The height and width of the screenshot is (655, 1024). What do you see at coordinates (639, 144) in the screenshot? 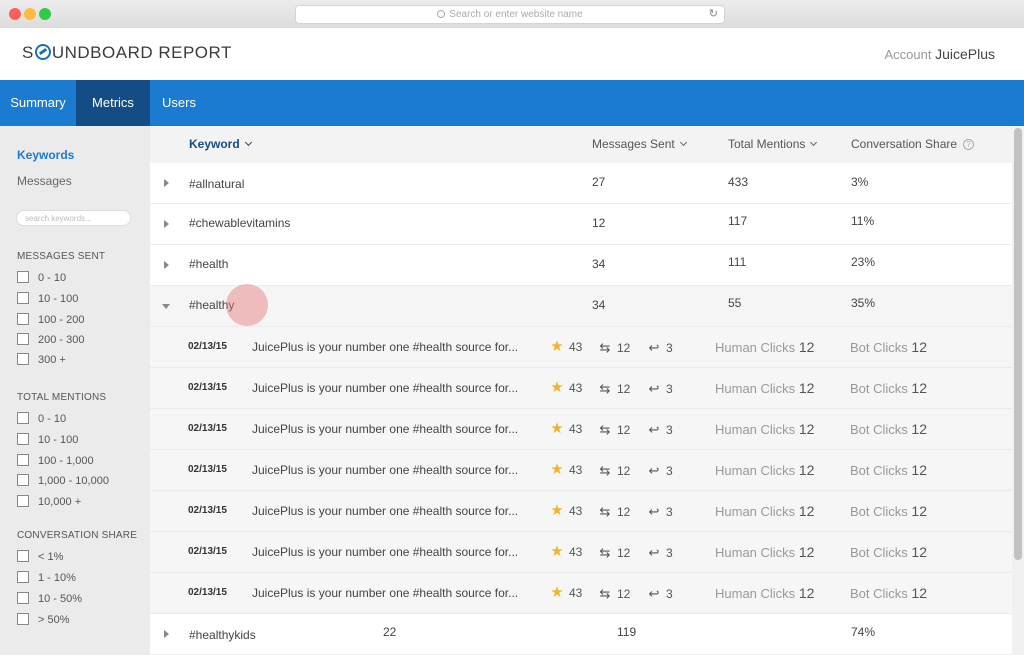
I see `sort-messages-sent-header: Messages Sent` at bounding box center [639, 144].